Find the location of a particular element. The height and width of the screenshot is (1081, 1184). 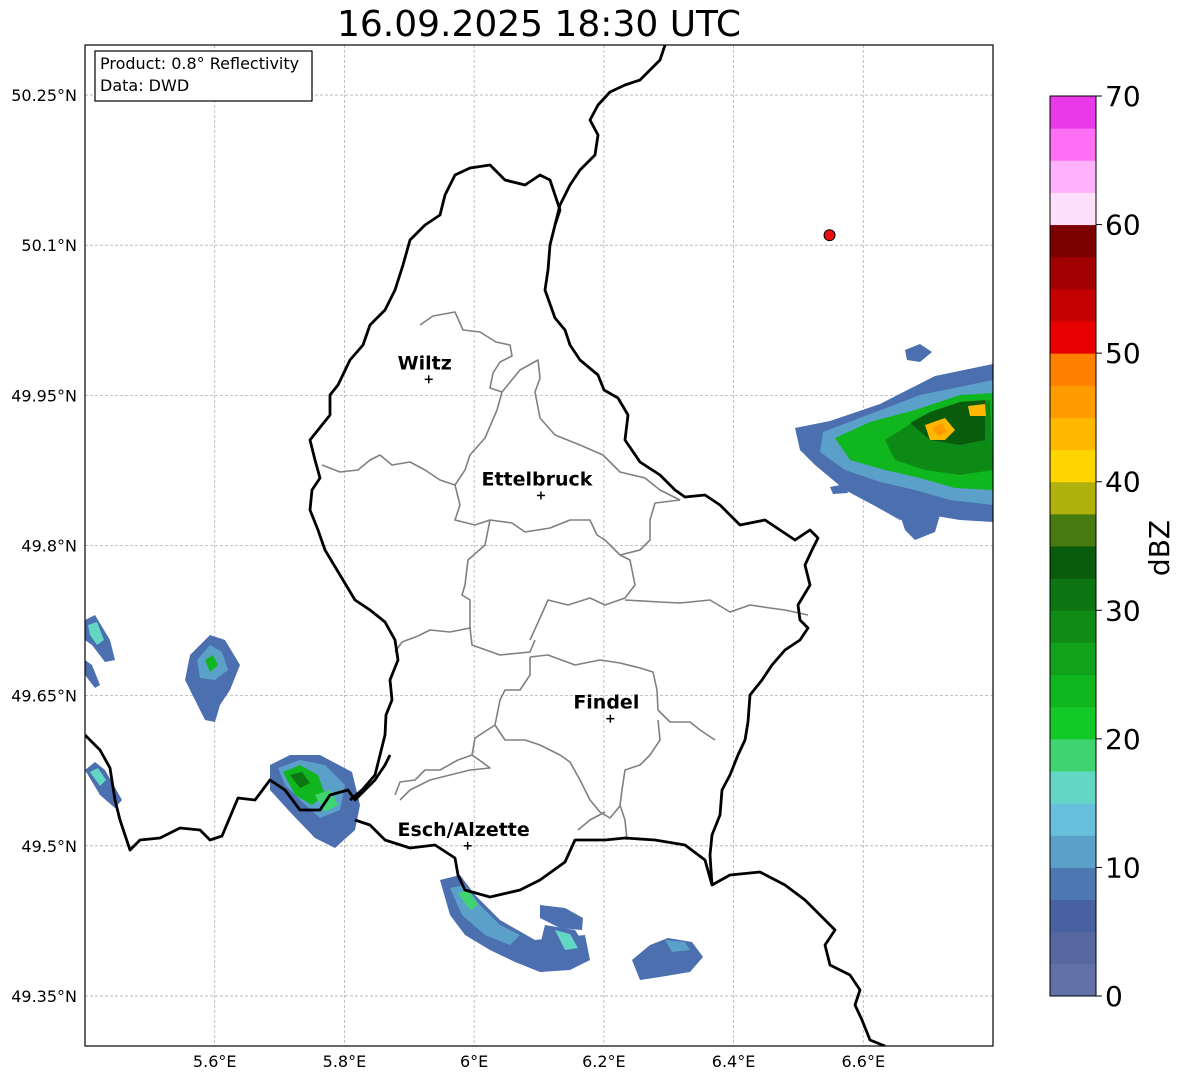

info-box: Product: 0.8° Reflectivity Data: DWD is located at coordinates (203, 76).